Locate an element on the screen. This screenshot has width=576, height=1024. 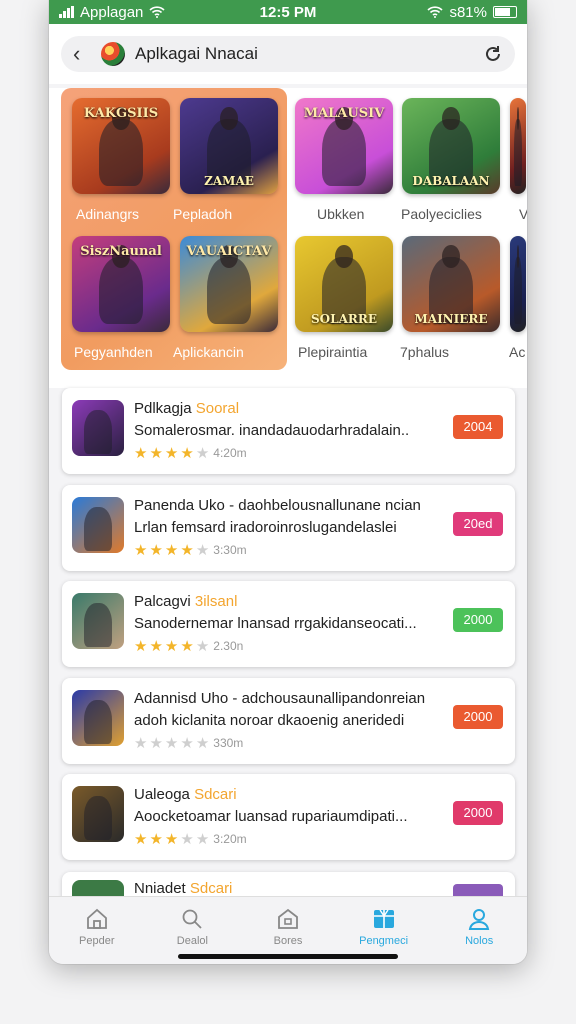
search-icon is located at coordinates (192, 919).